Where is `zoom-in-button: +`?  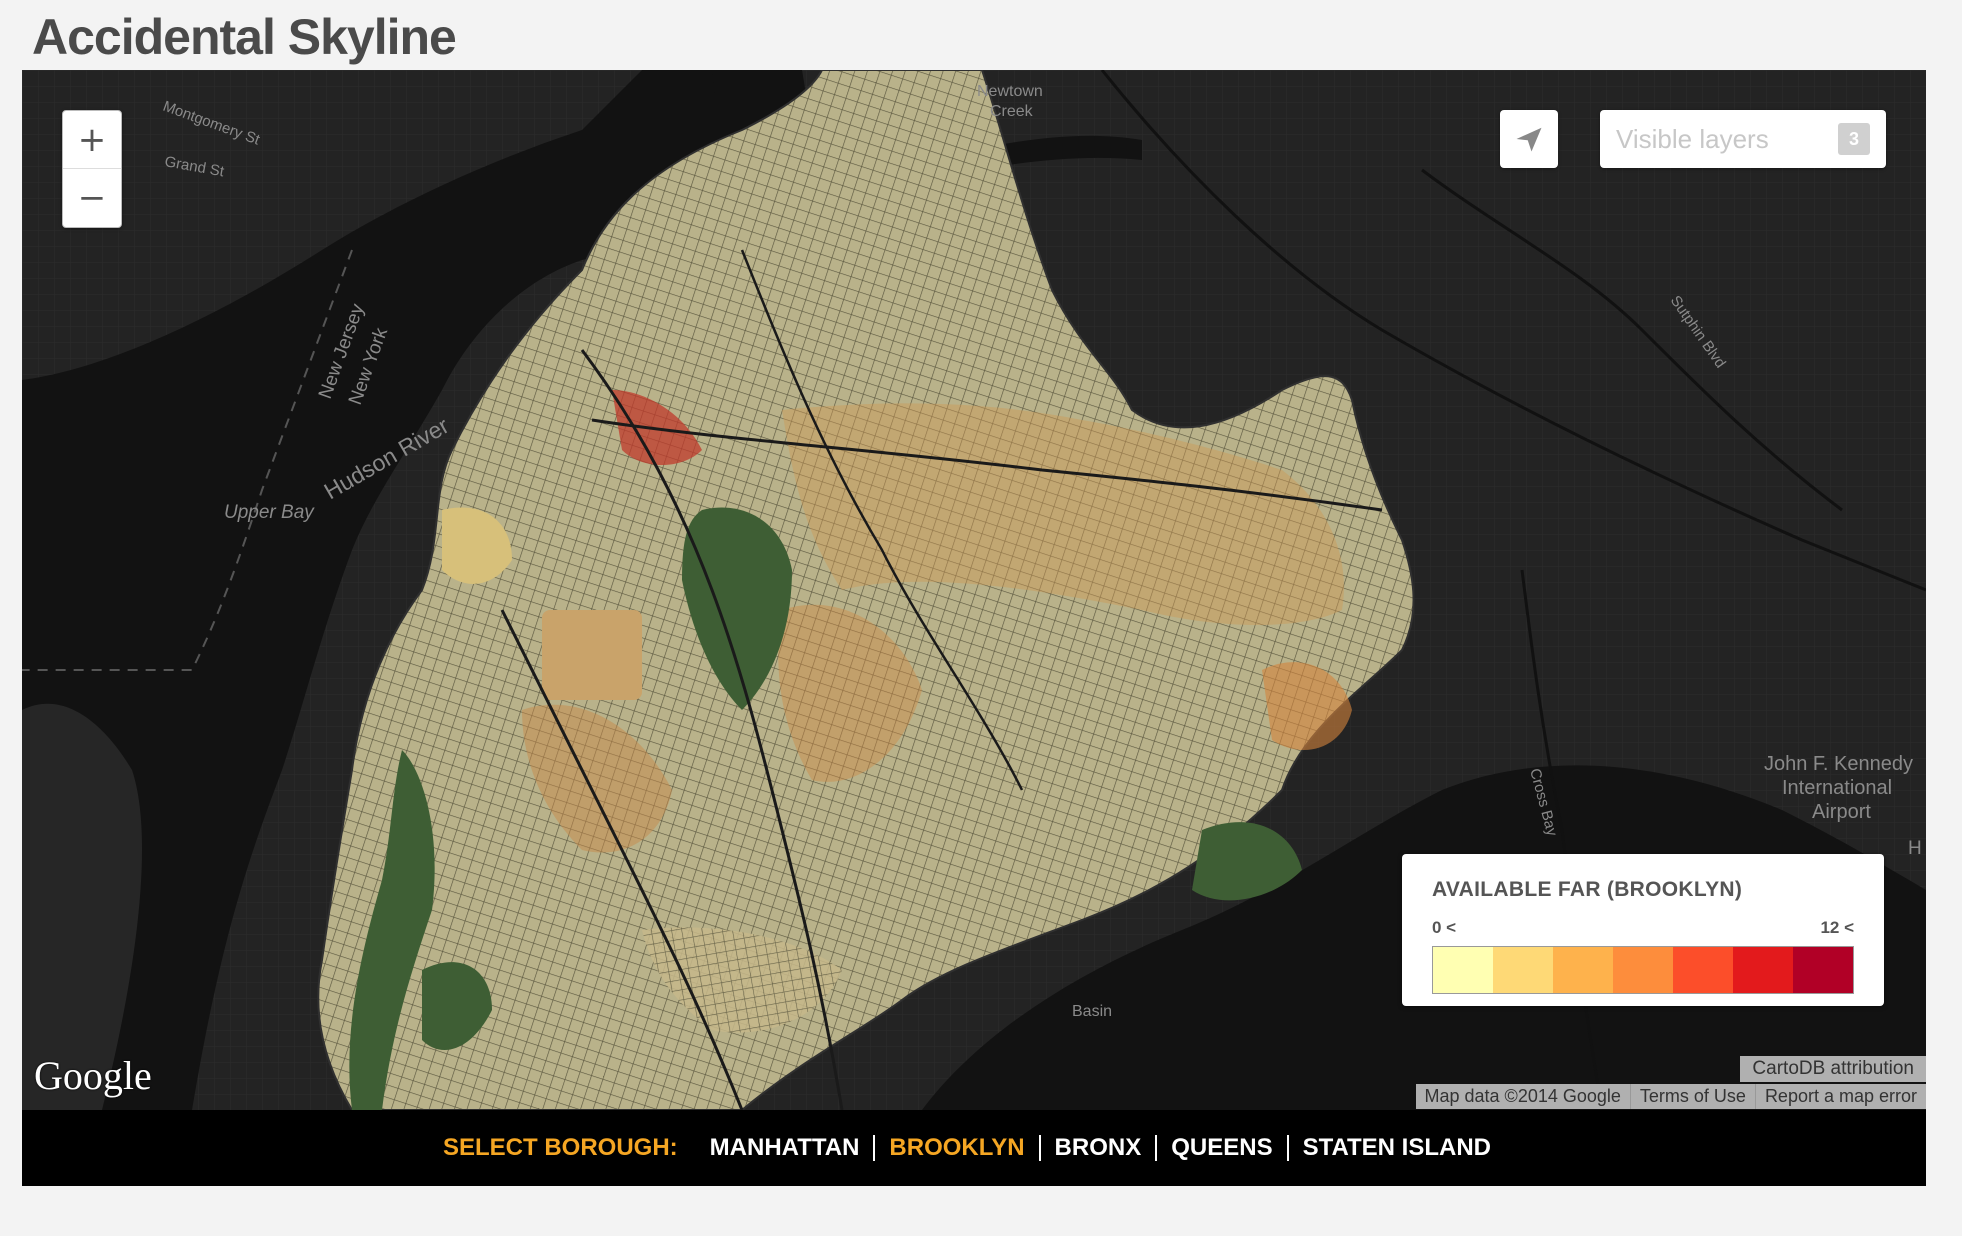 zoom-in-button: + is located at coordinates (92, 140).